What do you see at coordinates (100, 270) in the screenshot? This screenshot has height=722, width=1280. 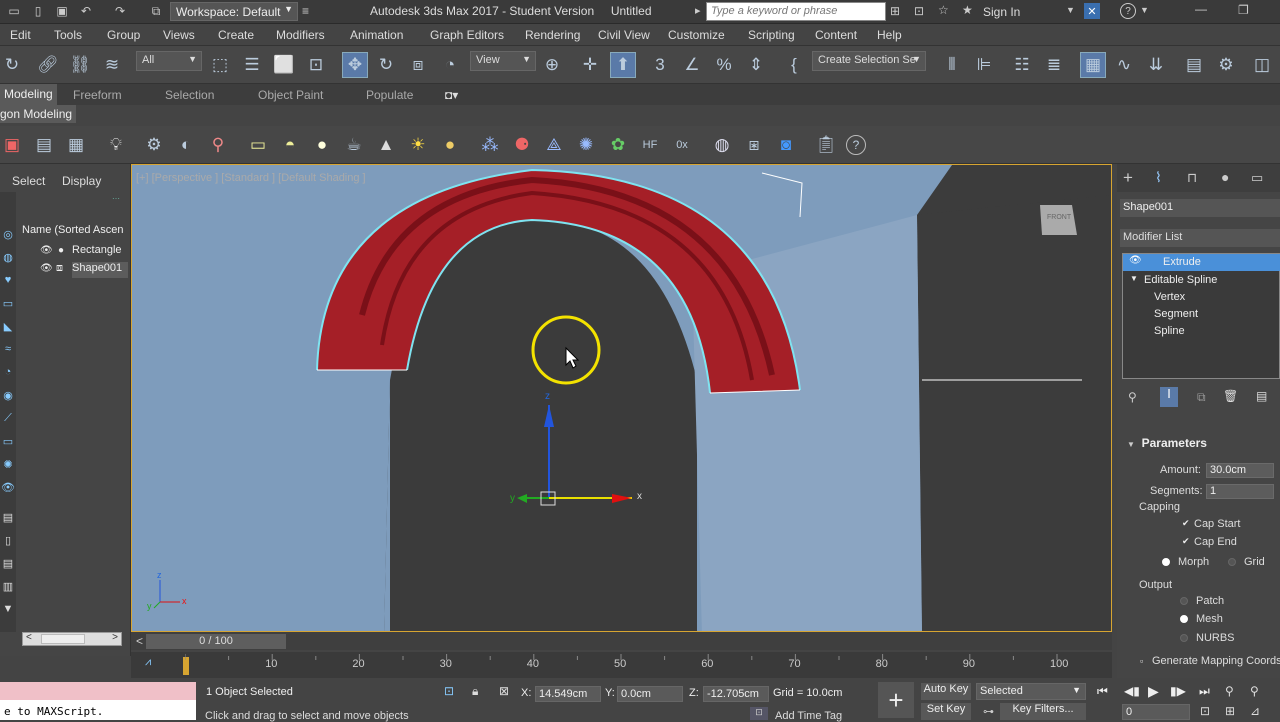 I see `list-item: Shape001` at bounding box center [100, 270].